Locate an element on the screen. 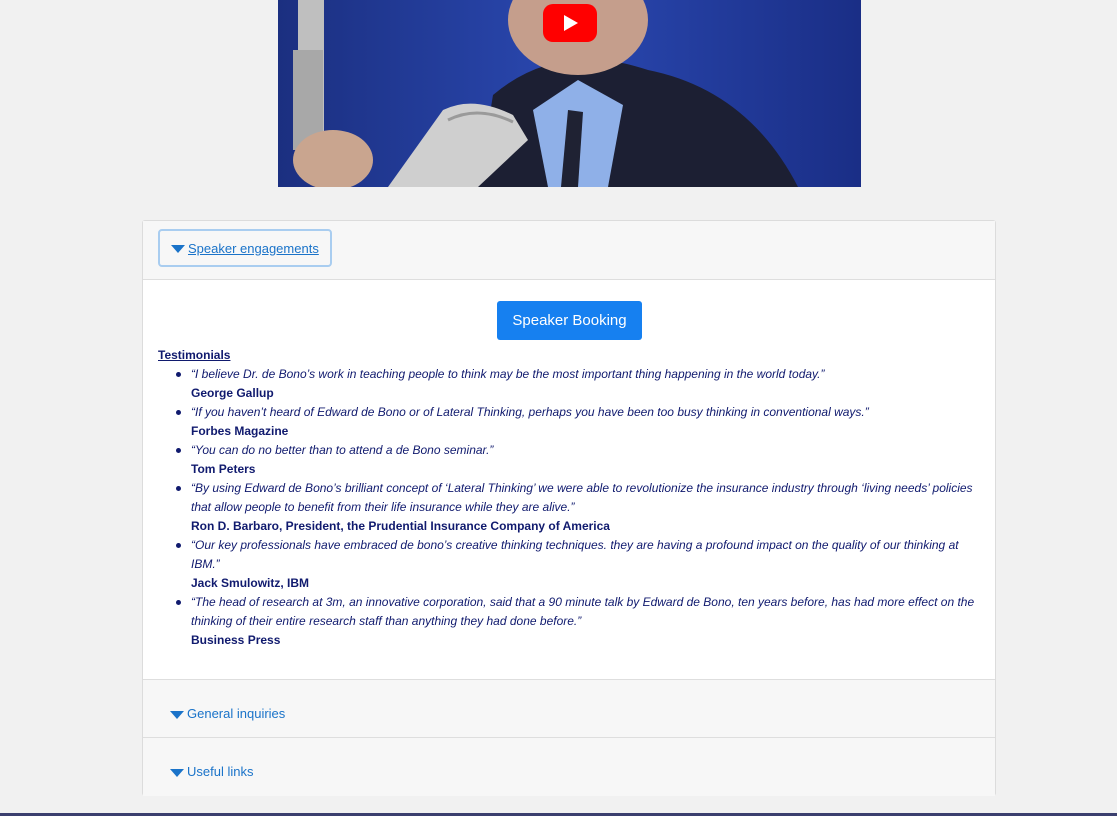 The image size is (1117, 816). testimonial-author: Jack Smulowitz, IBM is located at coordinates (250, 583).